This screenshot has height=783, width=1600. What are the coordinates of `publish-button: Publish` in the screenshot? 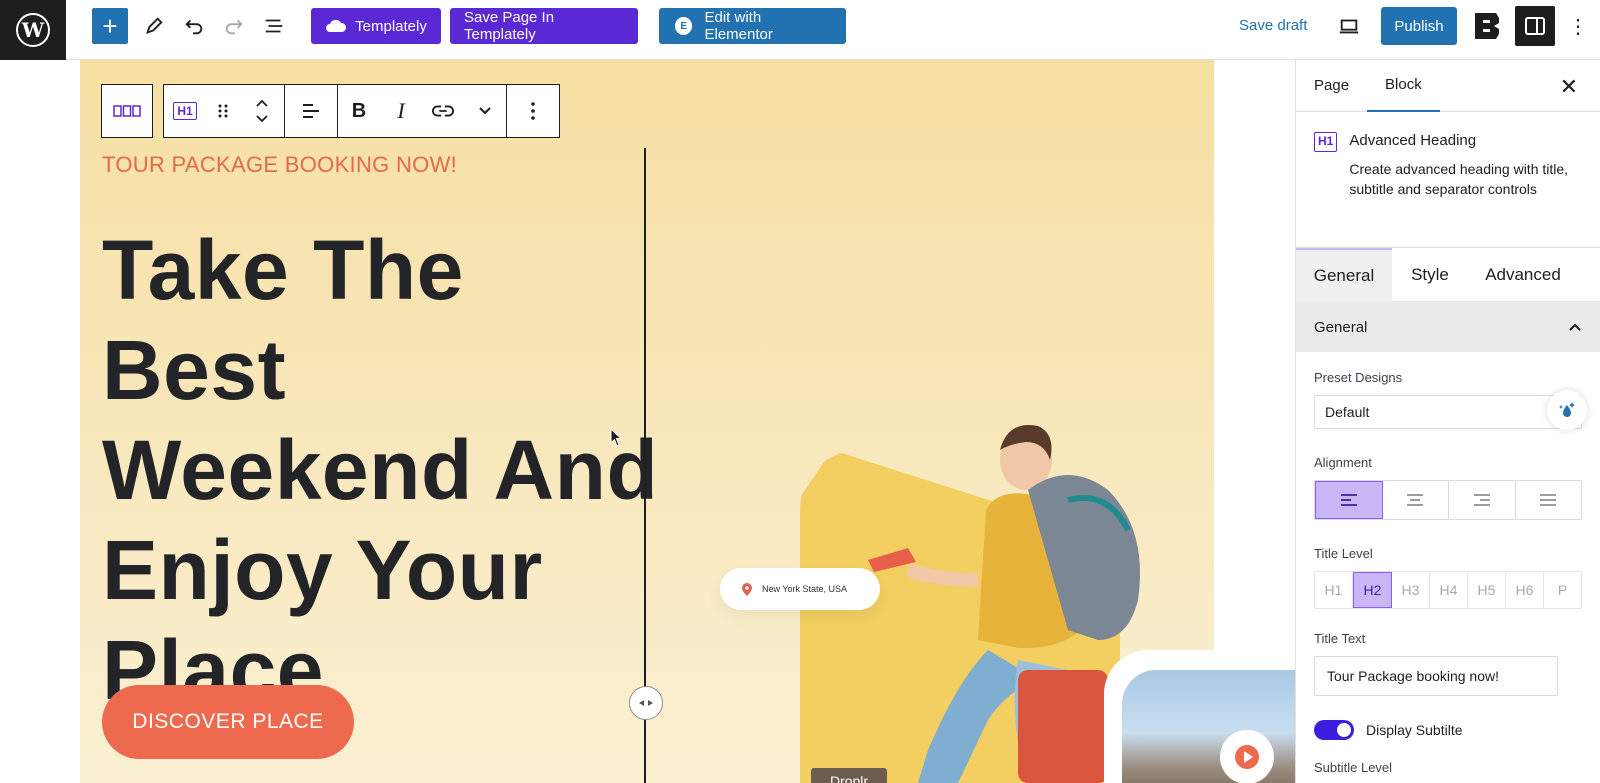 It's located at (1419, 26).